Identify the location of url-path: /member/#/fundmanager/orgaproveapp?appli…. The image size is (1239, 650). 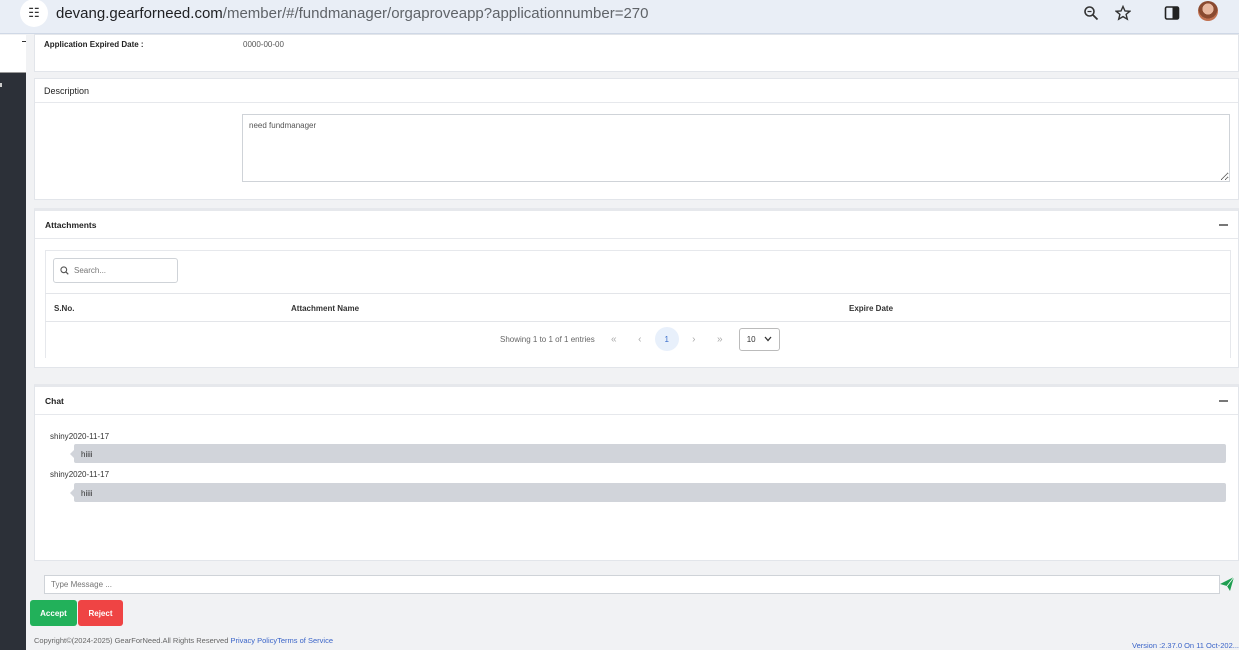
(435, 13).